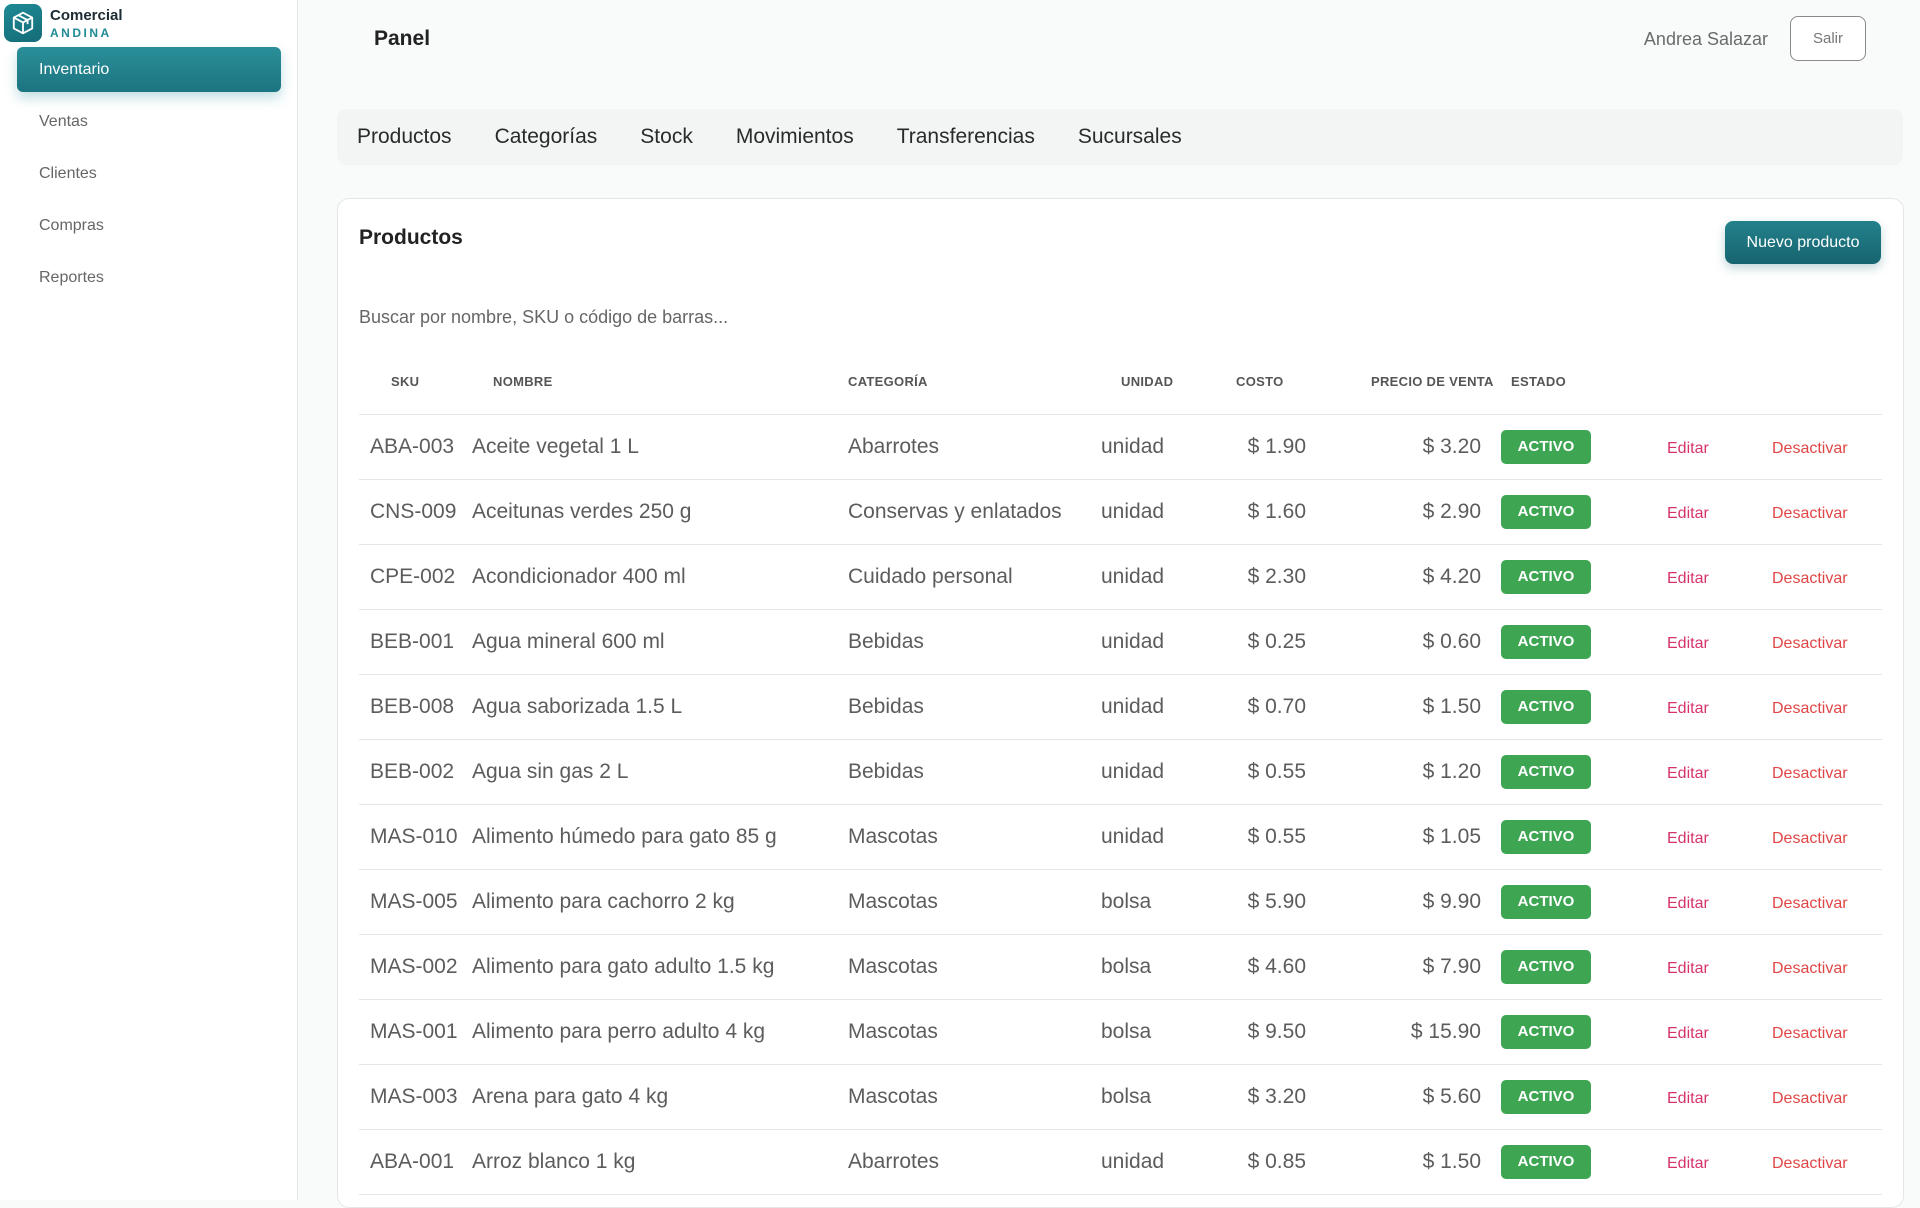  Describe the element at coordinates (415, 1097) in the screenshot. I see `cell-sku: MAS-003` at that location.